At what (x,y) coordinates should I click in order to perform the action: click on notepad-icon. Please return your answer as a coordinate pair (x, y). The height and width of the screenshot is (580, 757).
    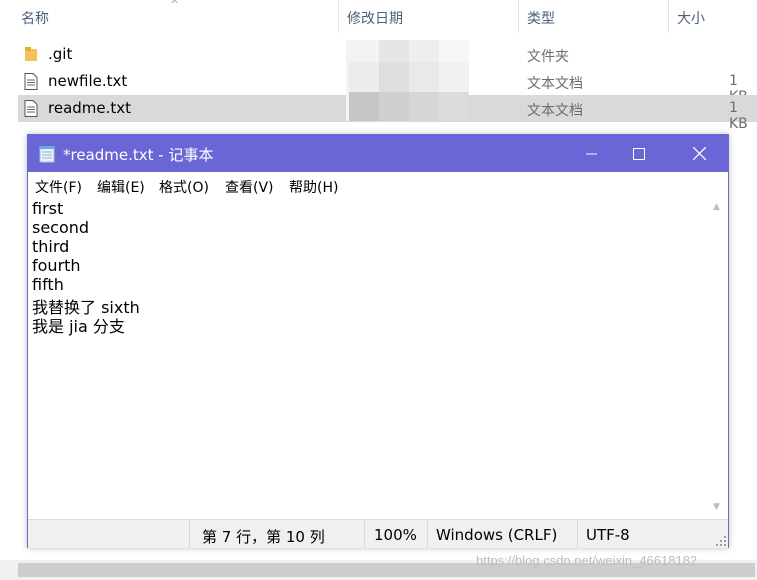
    Looking at the image, I should click on (47, 154).